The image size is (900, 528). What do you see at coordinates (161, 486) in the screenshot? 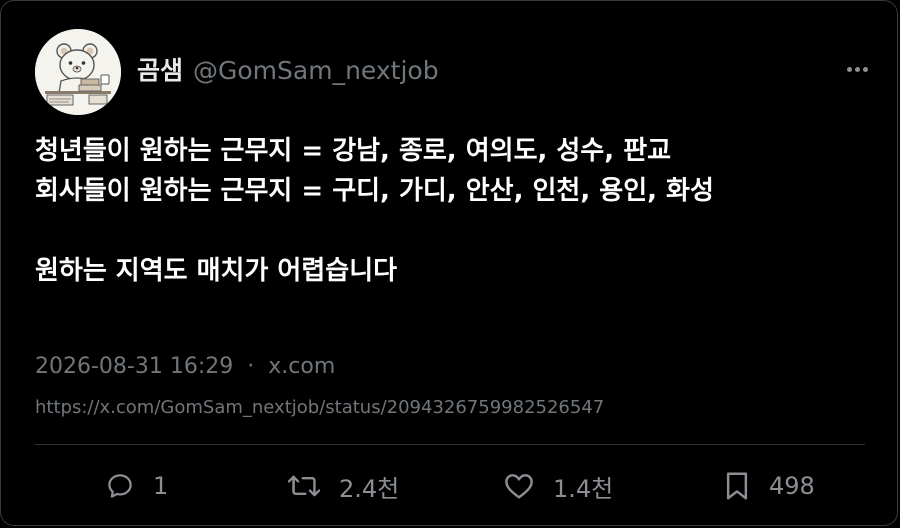
I see `reply-count: 1` at bounding box center [161, 486].